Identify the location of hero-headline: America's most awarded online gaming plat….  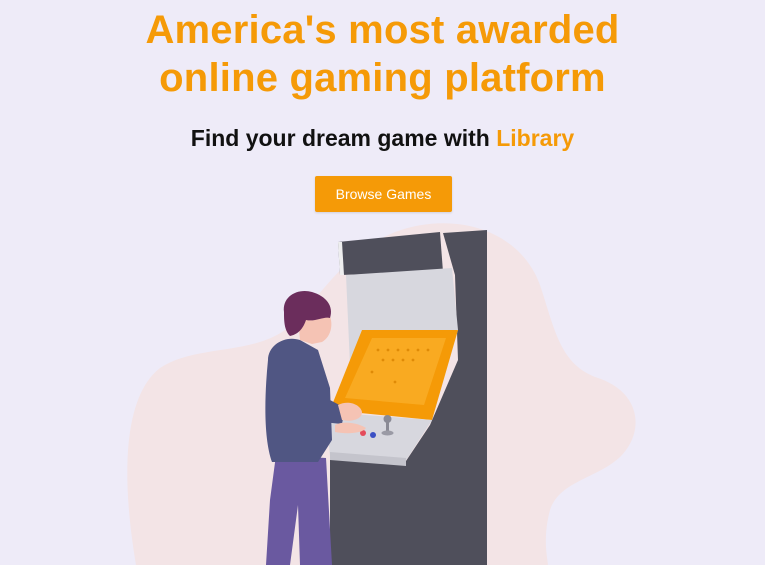
(382, 54).